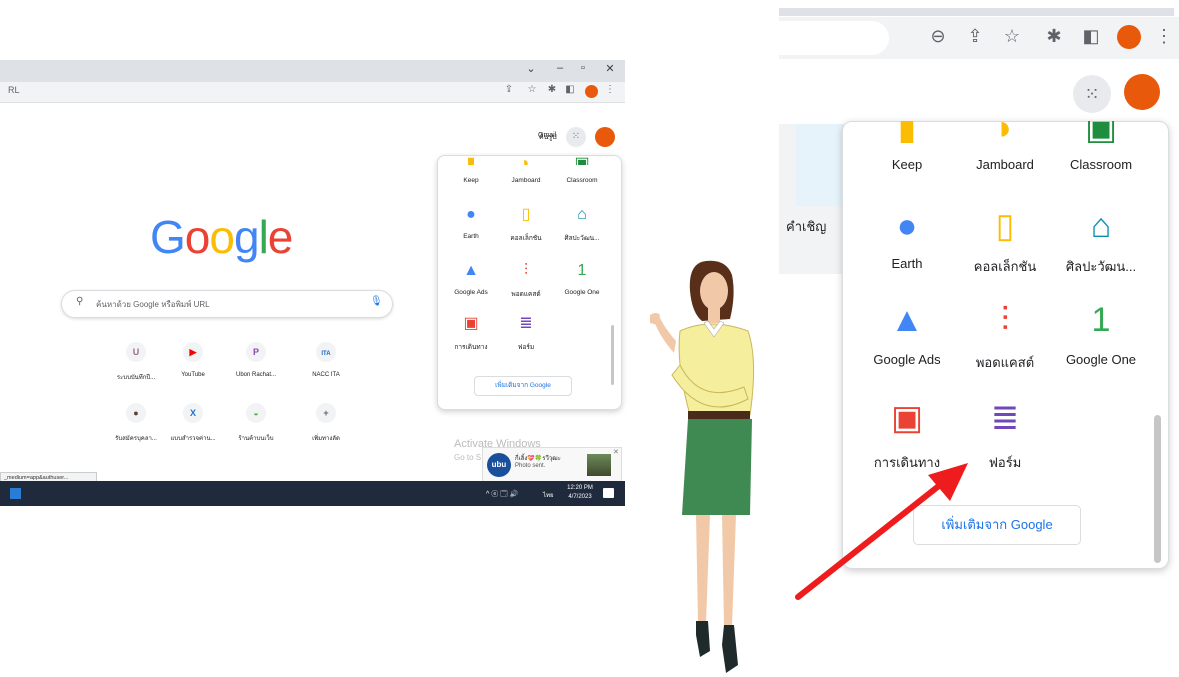 The width and height of the screenshot is (1179, 677). I want to click on tray-icons: ^ ⓔ 🗔 🔊, so click(502, 495).